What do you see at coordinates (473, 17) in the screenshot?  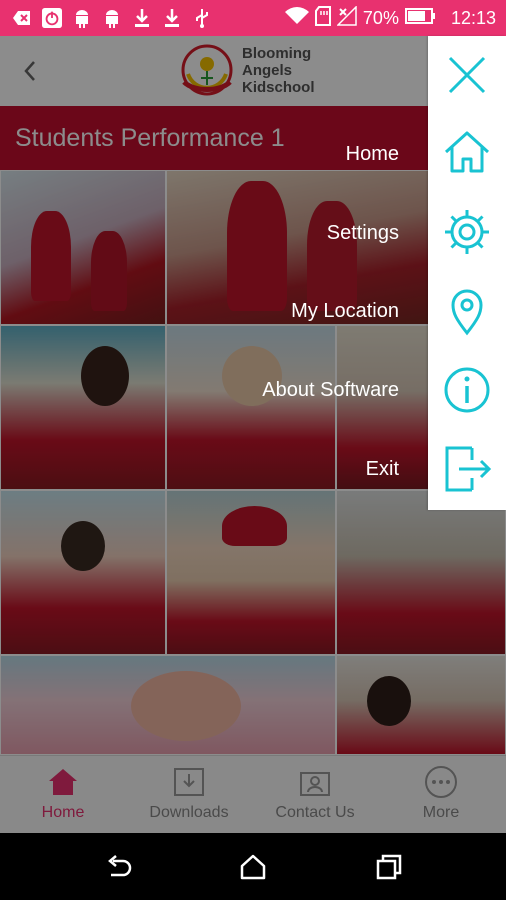 I see `clock: 12:13` at bounding box center [473, 17].